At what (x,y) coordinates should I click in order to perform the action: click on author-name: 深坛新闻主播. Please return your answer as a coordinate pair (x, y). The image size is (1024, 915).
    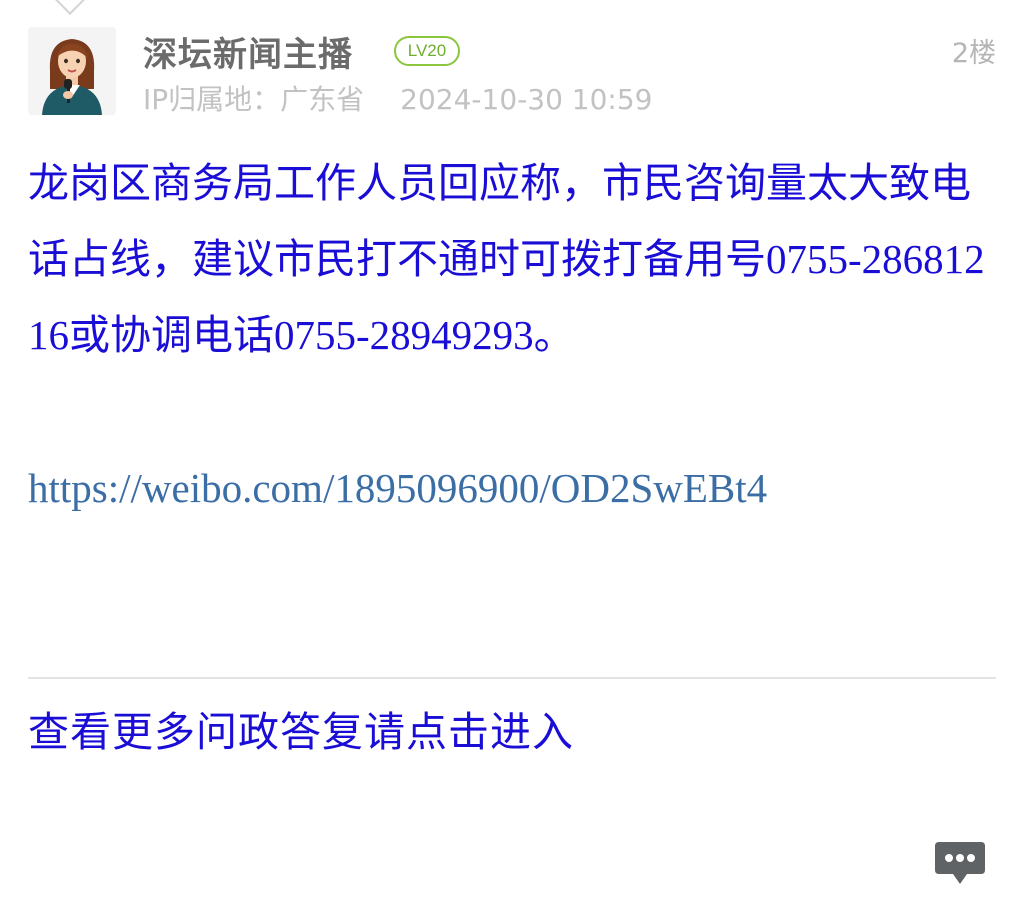
    Looking at the image, I should click on (248, 55).